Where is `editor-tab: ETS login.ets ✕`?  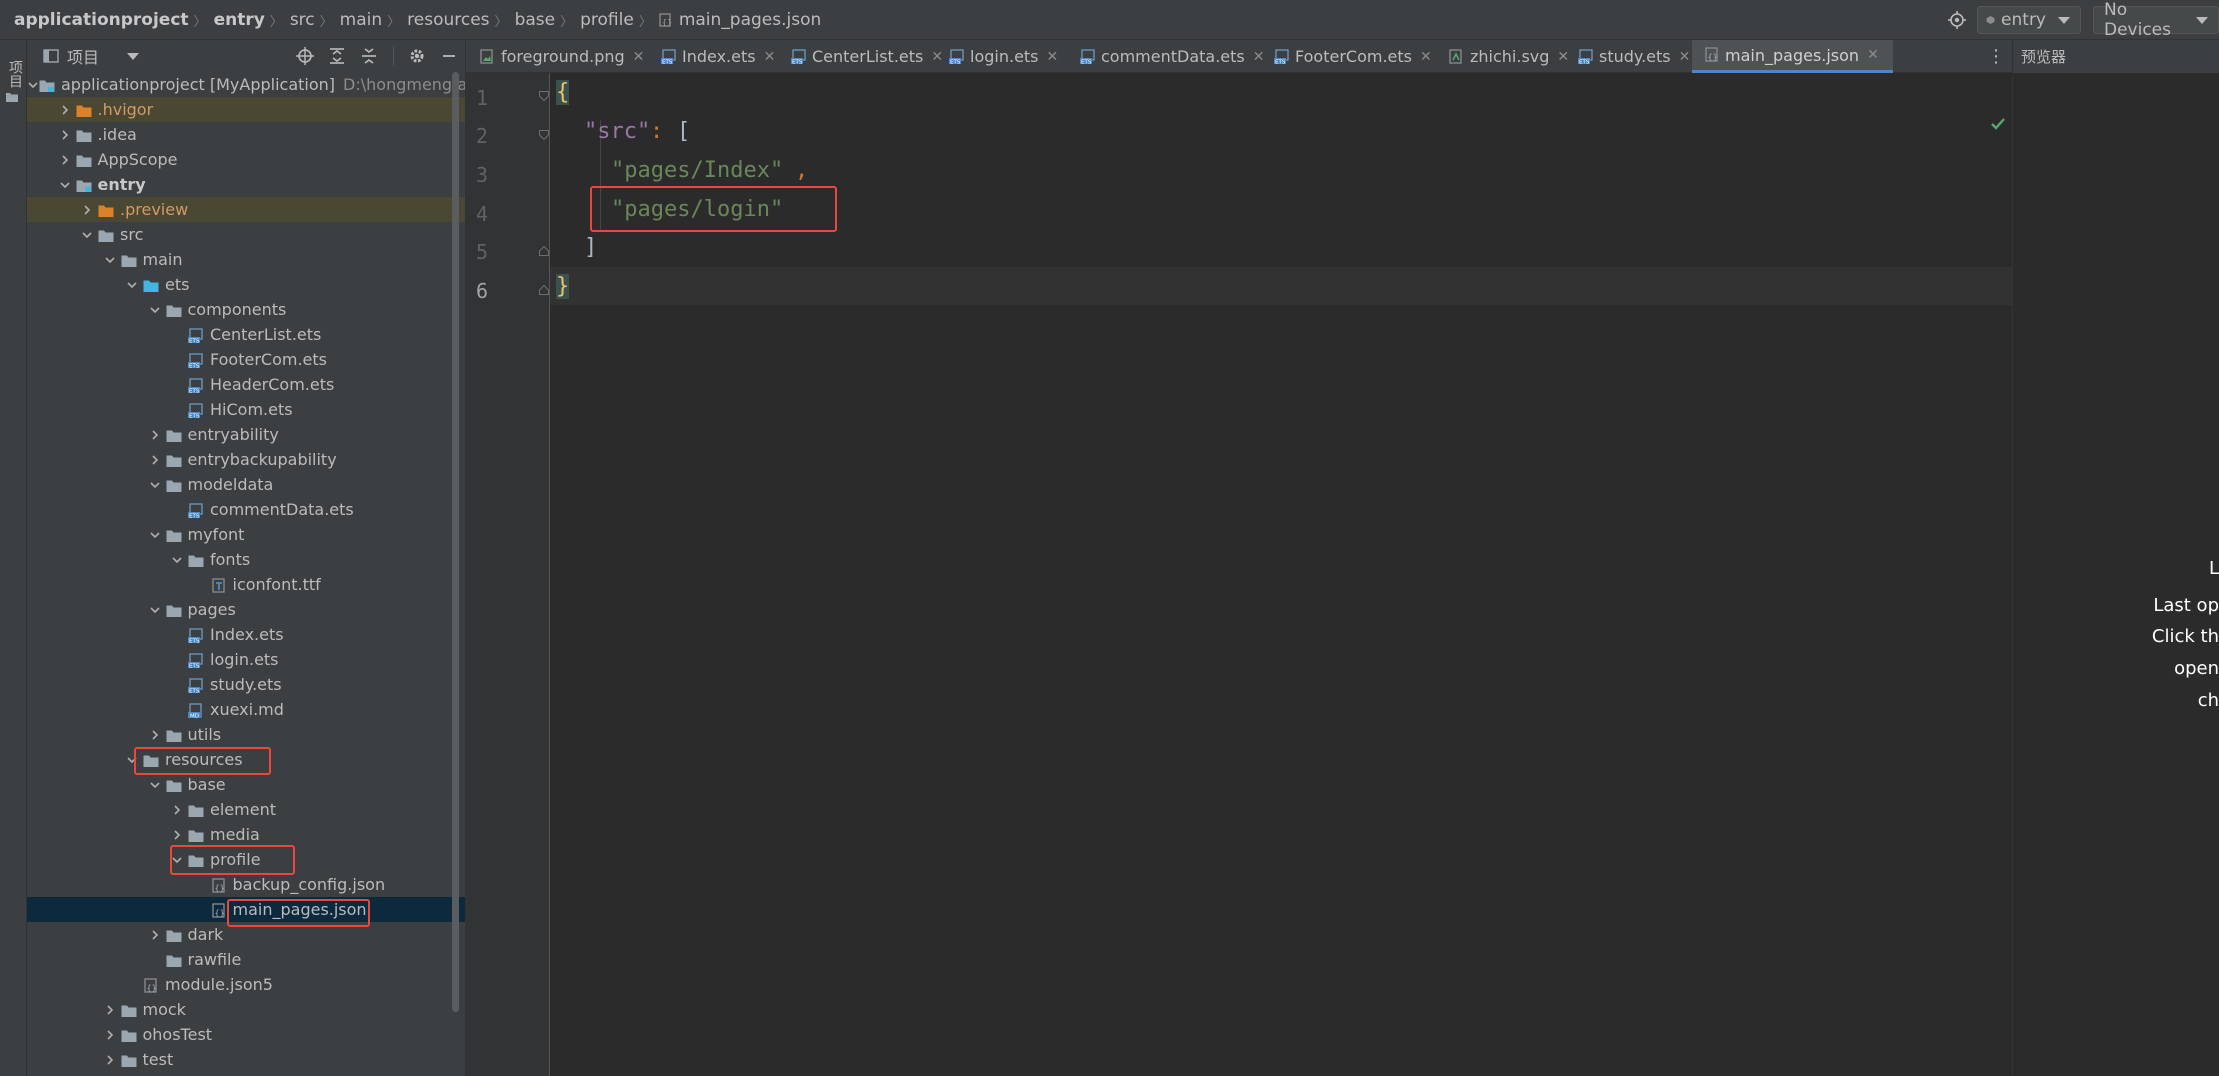
editor-tab: ETS login.ets ✕ is located at coordinates (1003, 56).